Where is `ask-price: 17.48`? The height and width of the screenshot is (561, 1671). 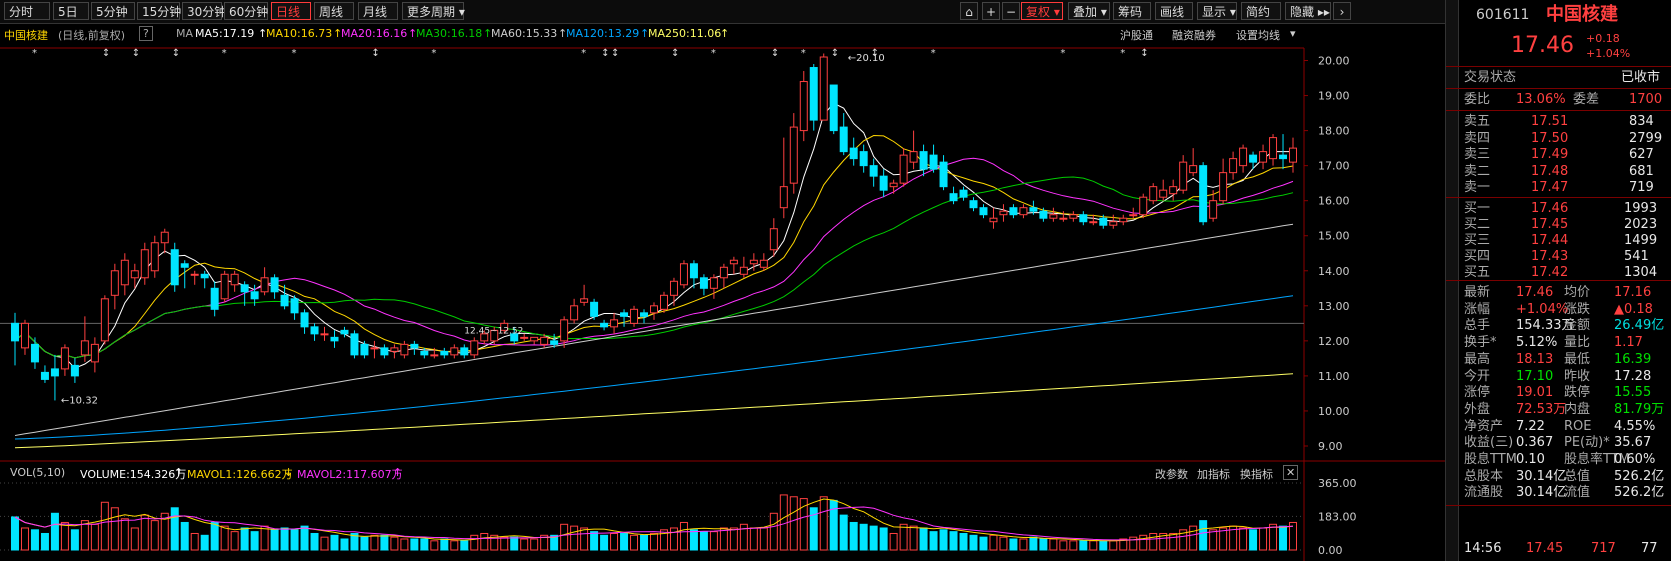
ask-price: 17.48 is located at coordinates (1550, 171).